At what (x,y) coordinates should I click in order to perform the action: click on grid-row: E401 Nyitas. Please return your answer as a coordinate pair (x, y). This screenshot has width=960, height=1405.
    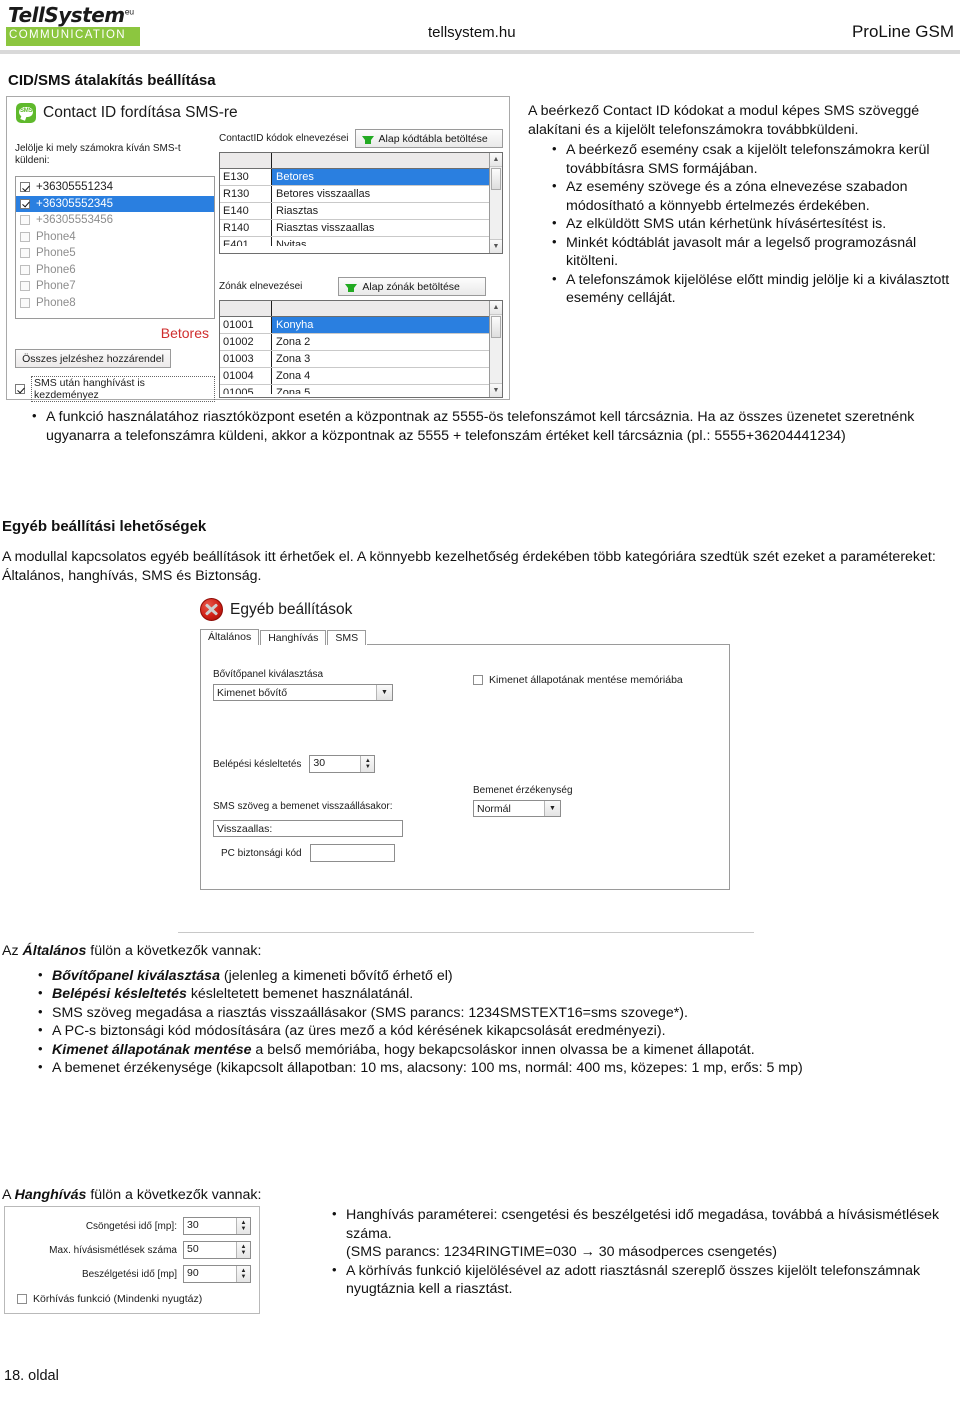
    Looking at the image, I should click on (361, 241).